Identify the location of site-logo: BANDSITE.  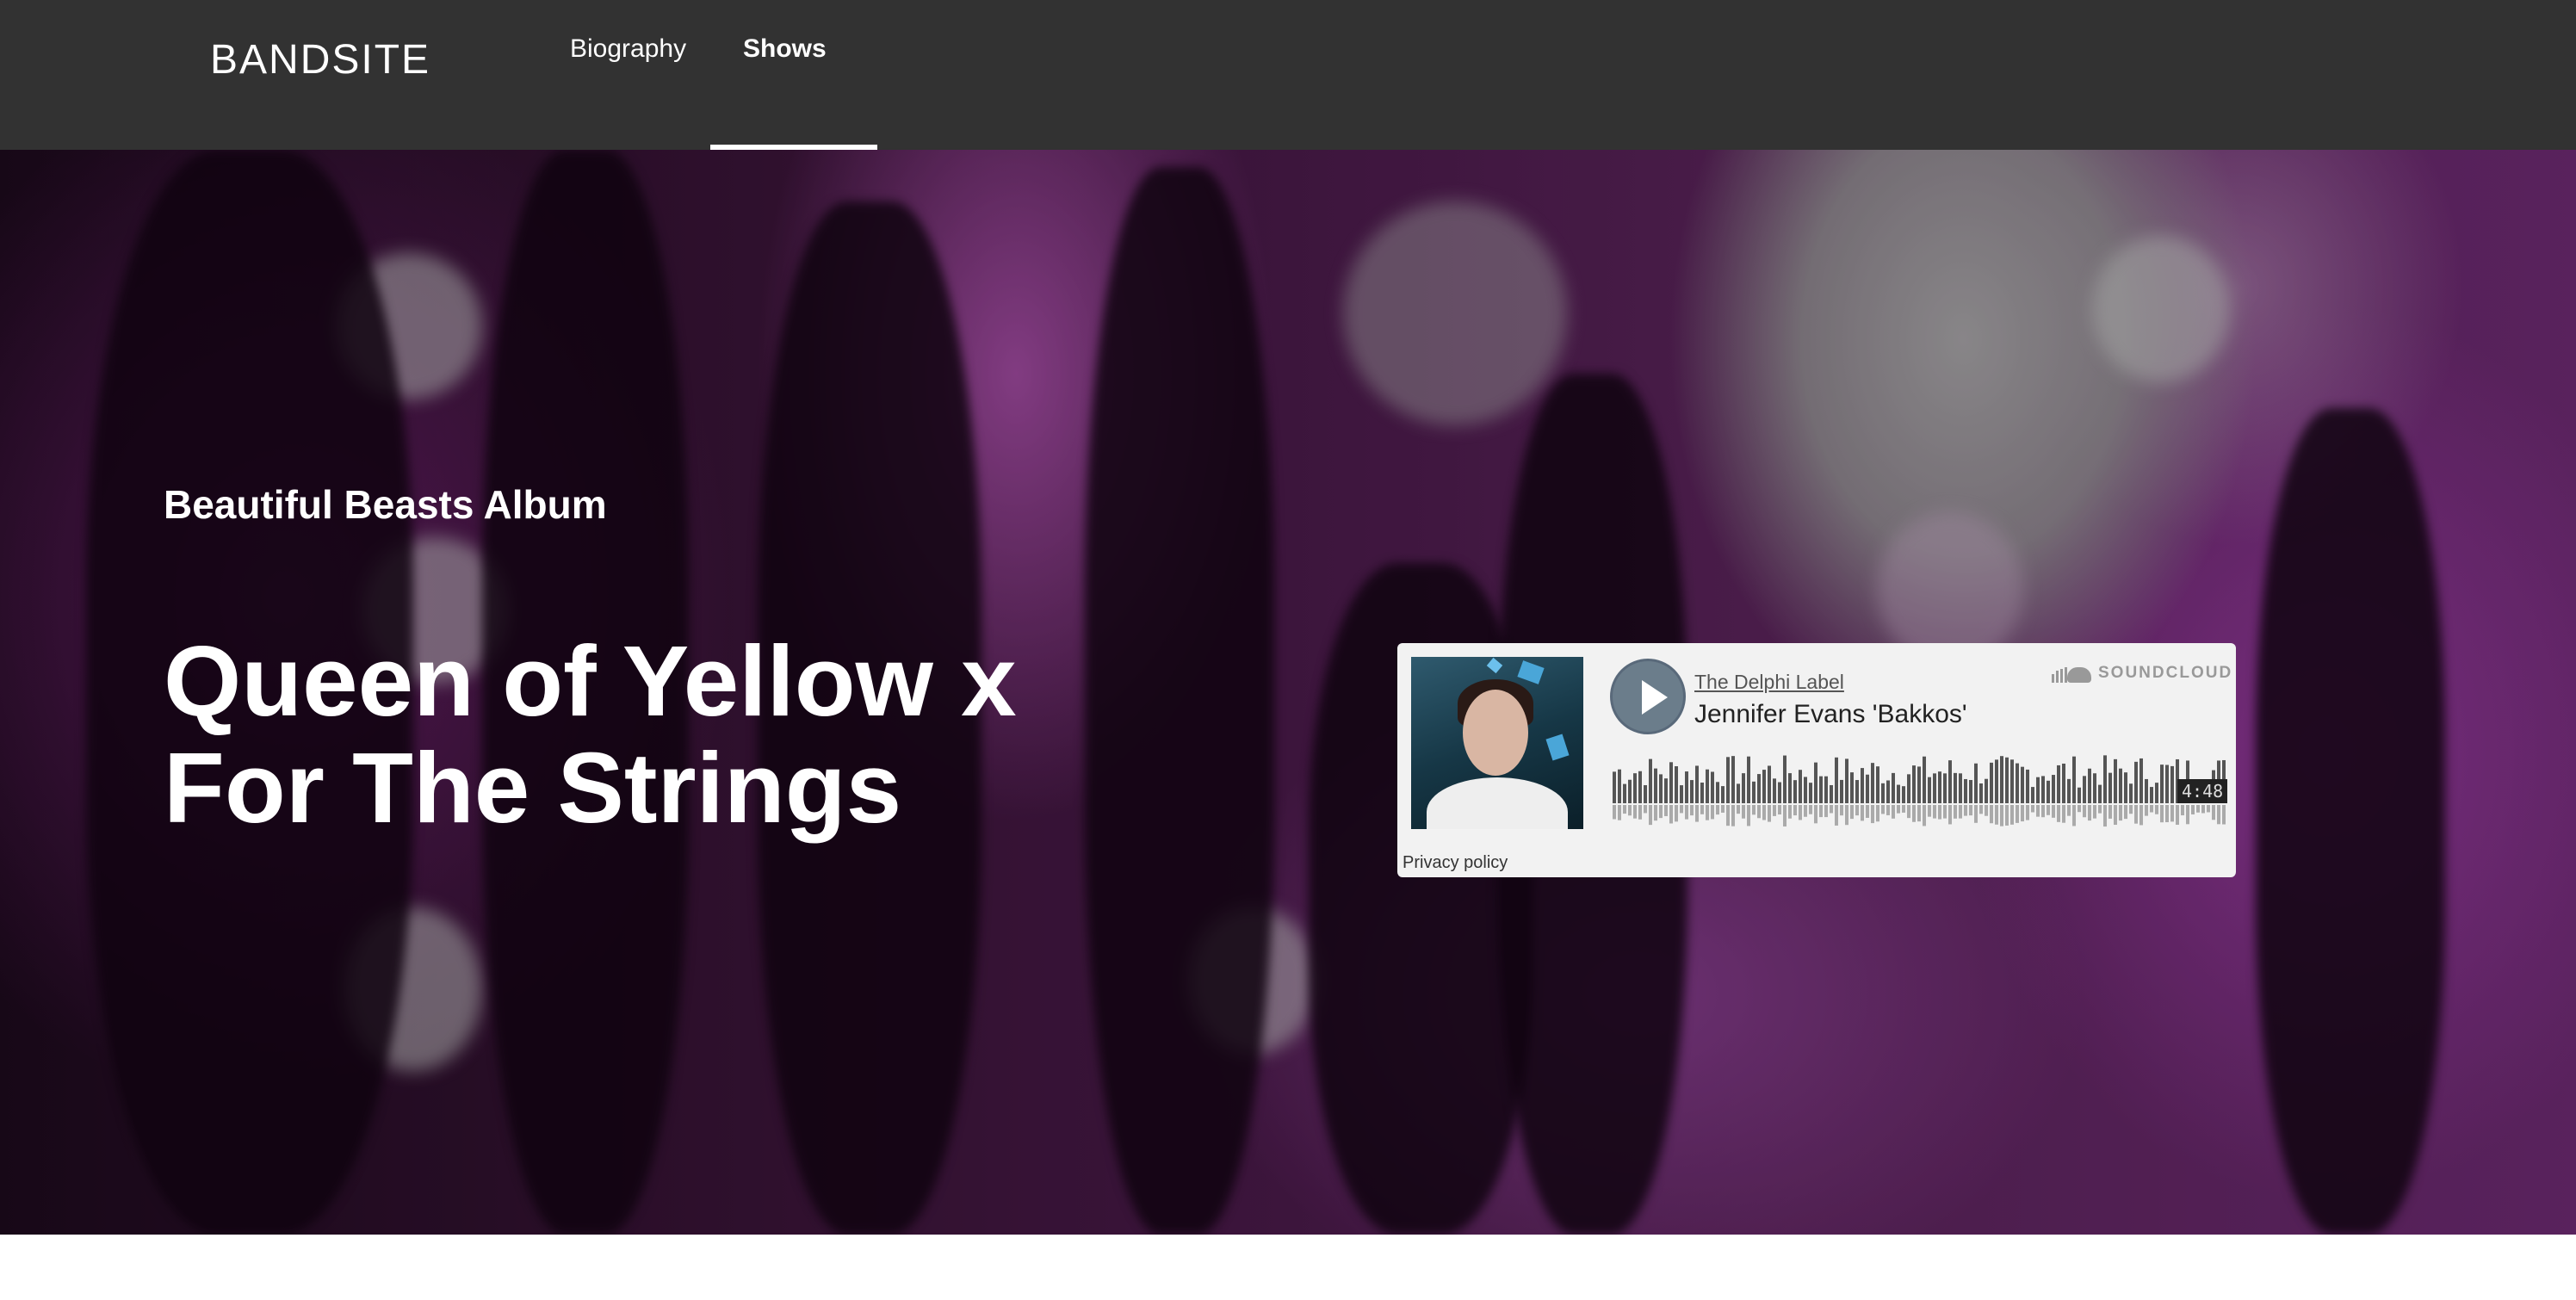
(320, 60).